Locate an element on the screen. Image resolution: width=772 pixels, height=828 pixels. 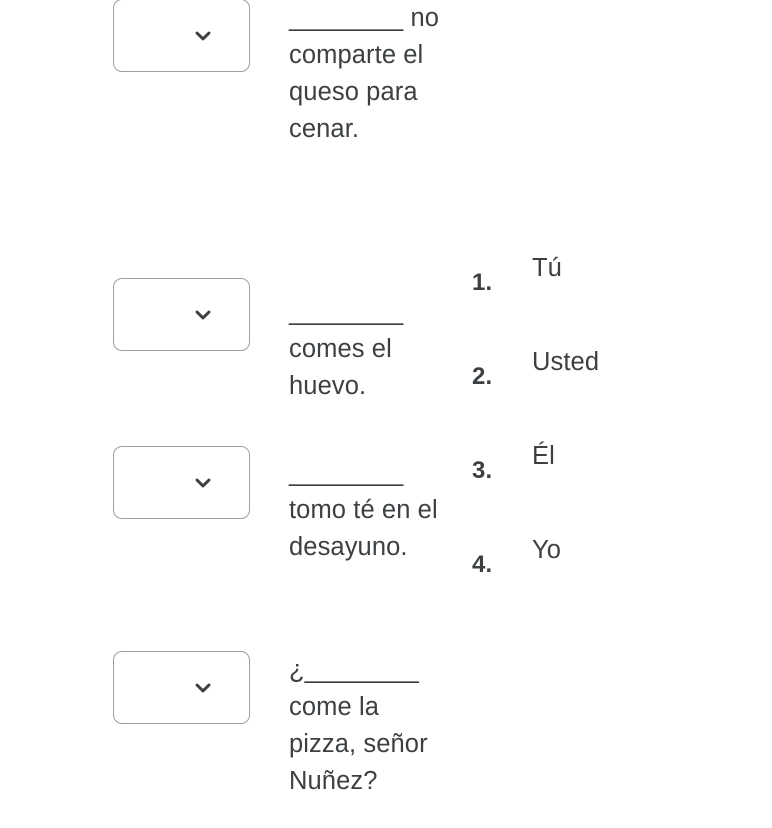
list-item: 2. Usted is located at coordinates (607, 391).